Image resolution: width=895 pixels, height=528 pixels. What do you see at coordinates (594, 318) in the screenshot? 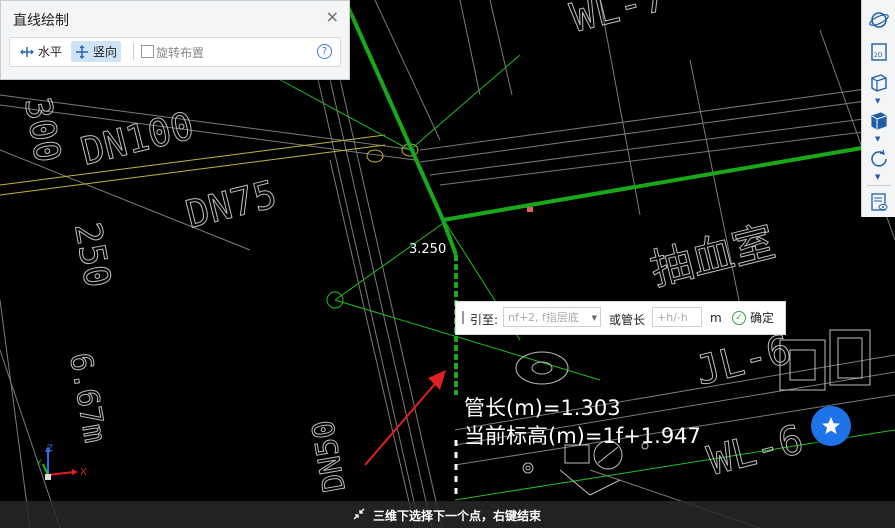
I see `chevron-down-icon: ▼` at bounding box center [594, 318].